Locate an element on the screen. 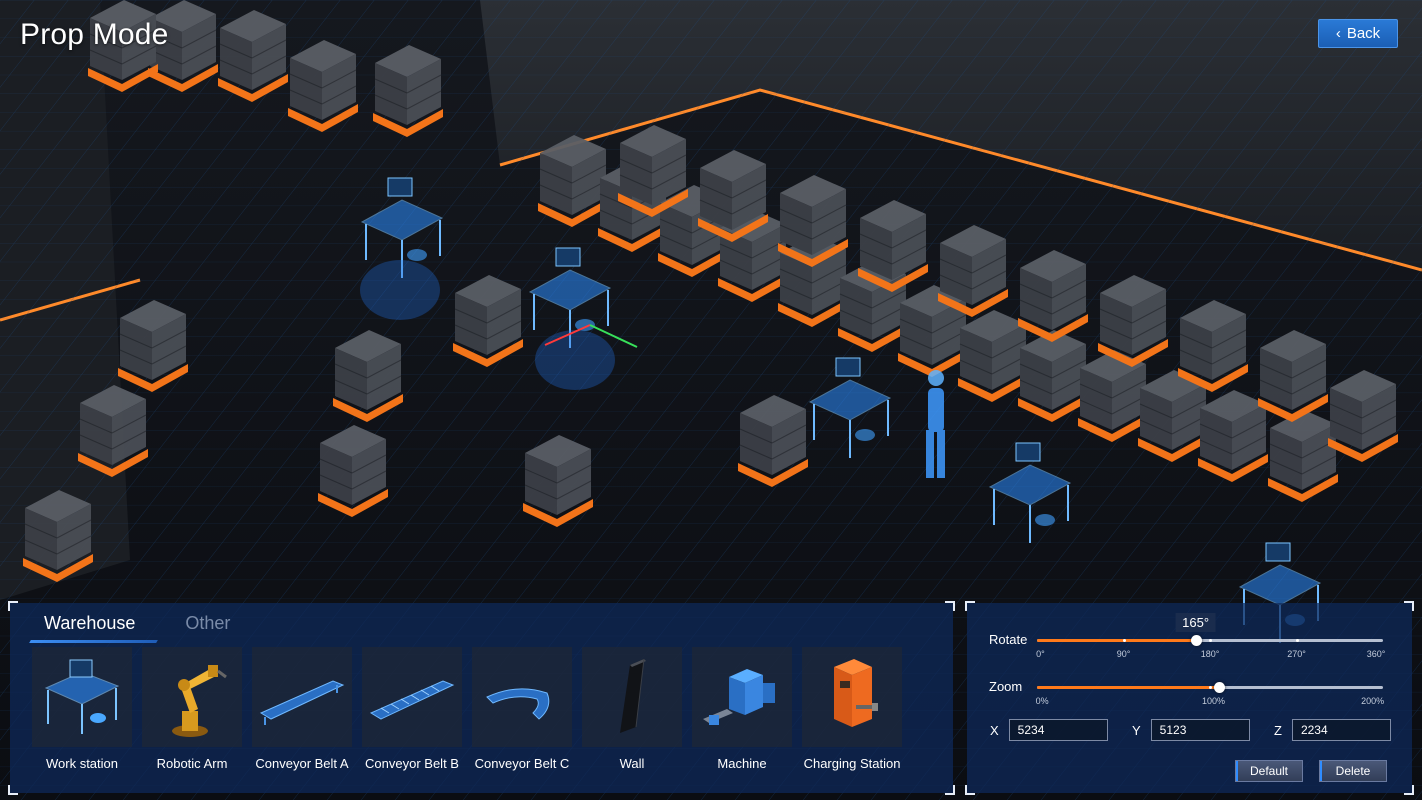 The height and width of the screenshot is (800, 1422). tab-warehouse: Warehouse is located at coordinates (89, 625).